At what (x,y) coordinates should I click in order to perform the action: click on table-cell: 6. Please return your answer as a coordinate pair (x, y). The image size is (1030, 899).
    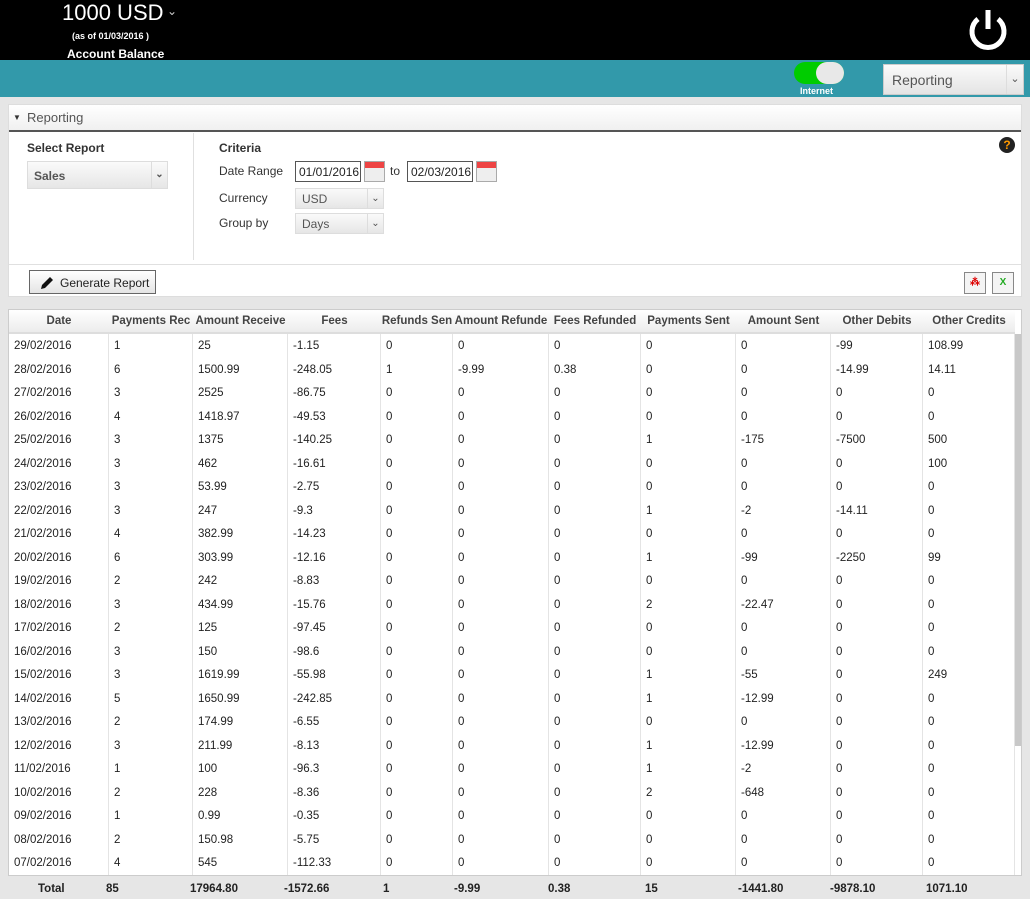
    Looking at the image, I should click on (151, 557).